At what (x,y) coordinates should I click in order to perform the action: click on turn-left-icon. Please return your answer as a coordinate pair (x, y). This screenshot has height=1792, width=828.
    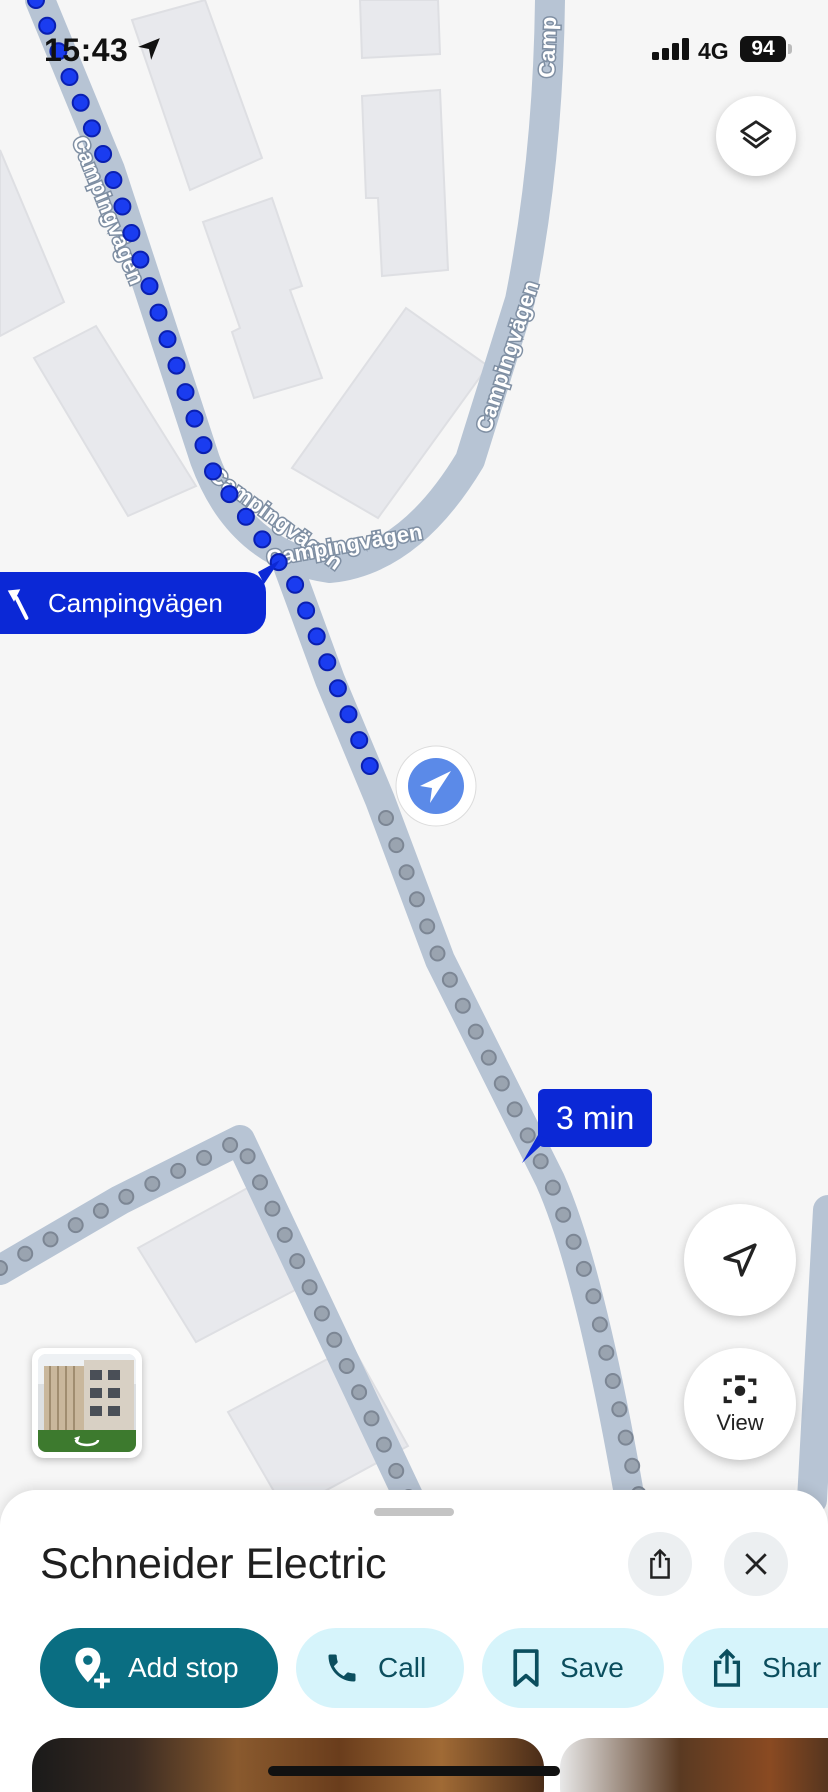
    Looking at the image, I should click on (18, 604).